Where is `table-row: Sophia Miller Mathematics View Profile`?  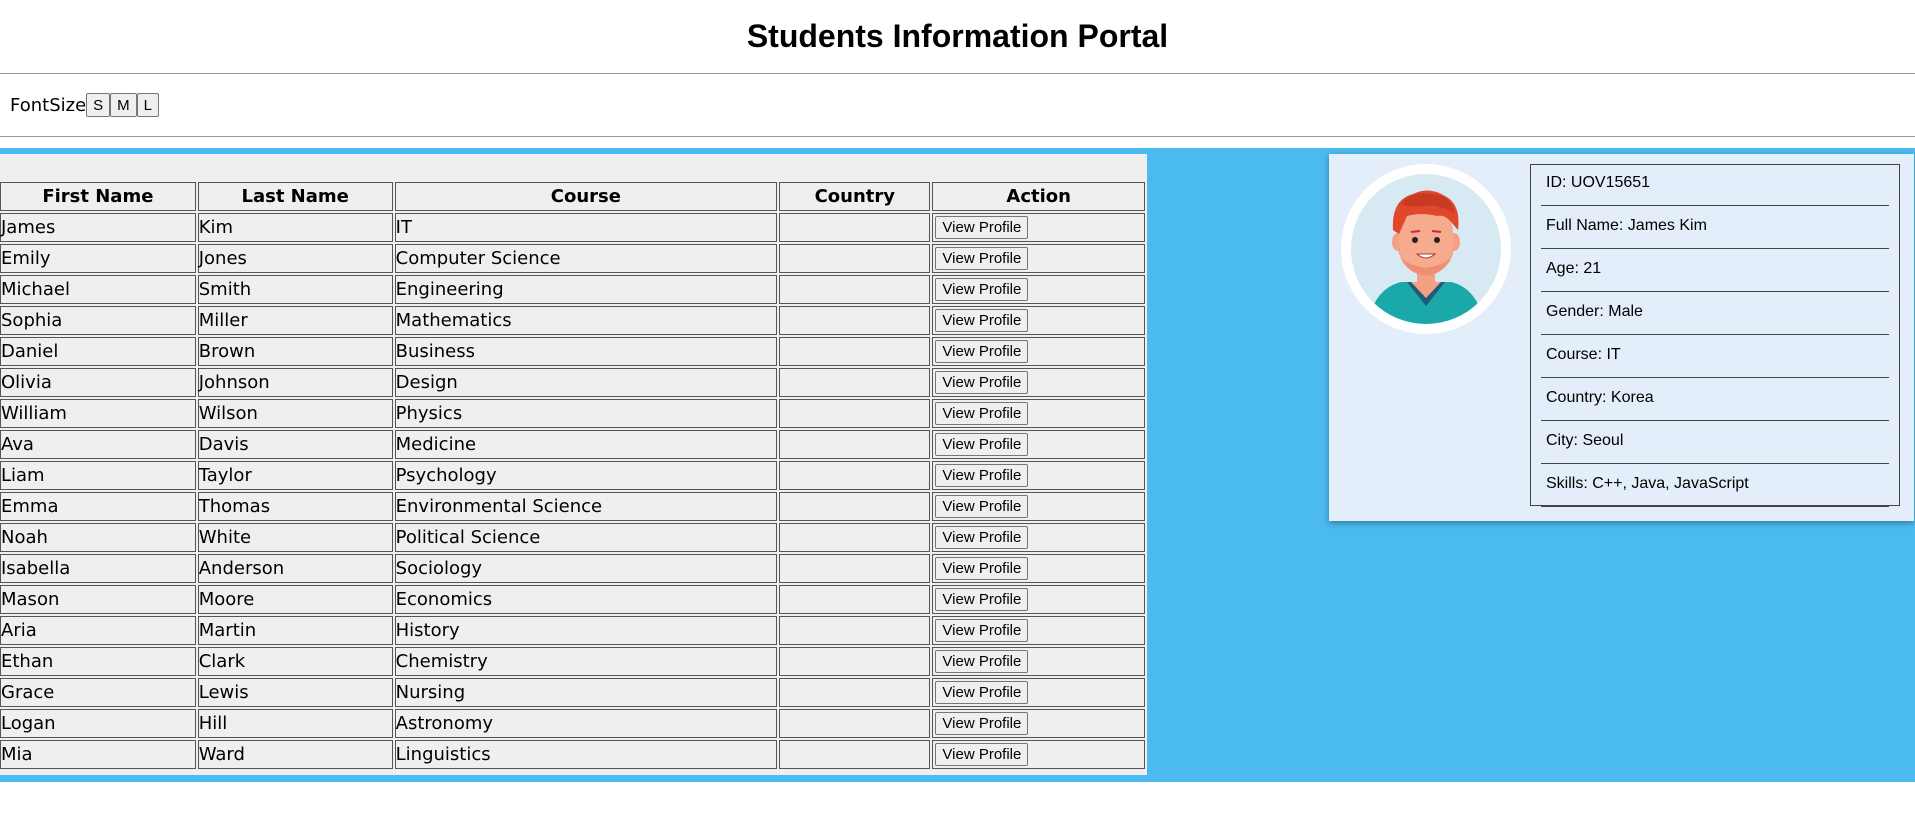
table-row: Sophia Miller Mathematics View Profile is located at coordinates (572, 320).